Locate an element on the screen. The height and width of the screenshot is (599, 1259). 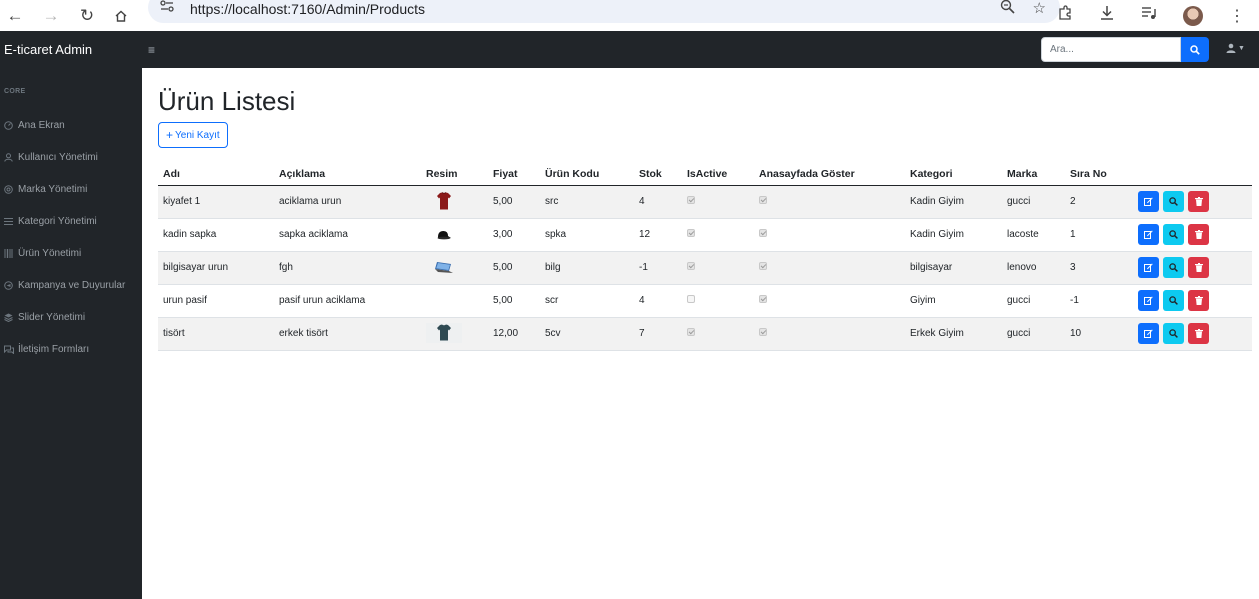
new-record-button: + Yeni Kayıt is located at coordinates (193, 135).